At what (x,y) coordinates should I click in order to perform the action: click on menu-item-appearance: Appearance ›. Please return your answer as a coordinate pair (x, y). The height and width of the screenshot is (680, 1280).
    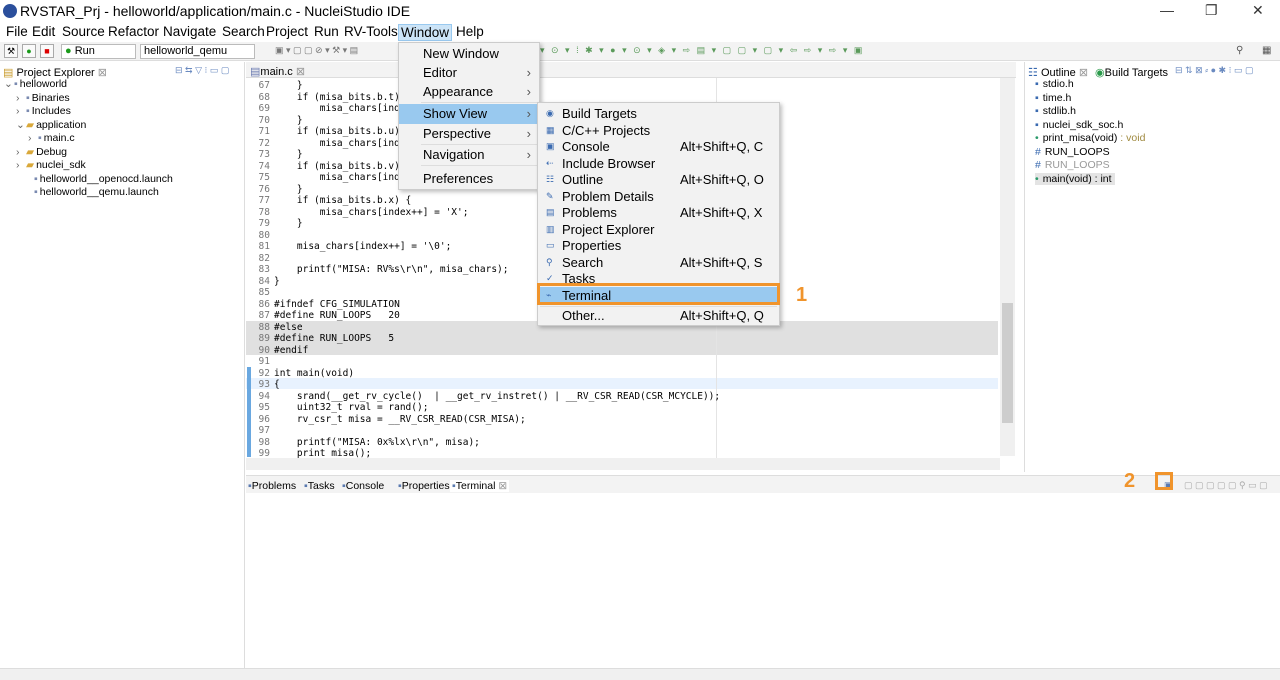
    Looking at the image, I should click on (469, 92).